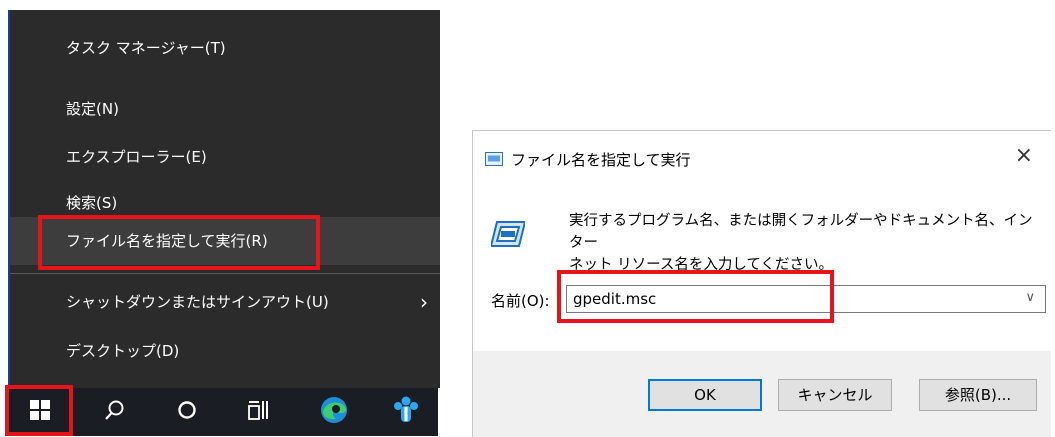  I want to click on edge-button, so click(334, 412).